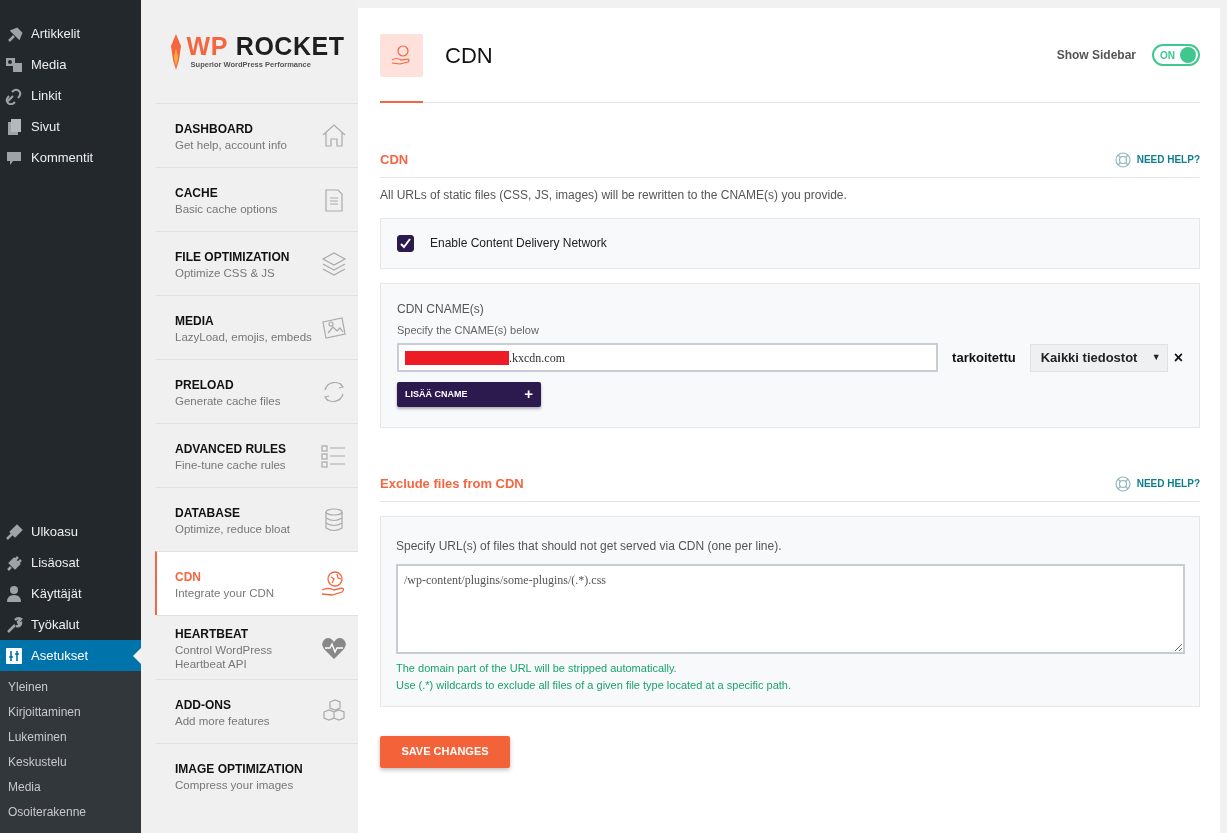 The height and width of the screenshot is (833, 1227). What do you see at coordinates (70, 624) in the screenshot?
I see `menu-item: Työkalut` at bounding box center [70, 624].